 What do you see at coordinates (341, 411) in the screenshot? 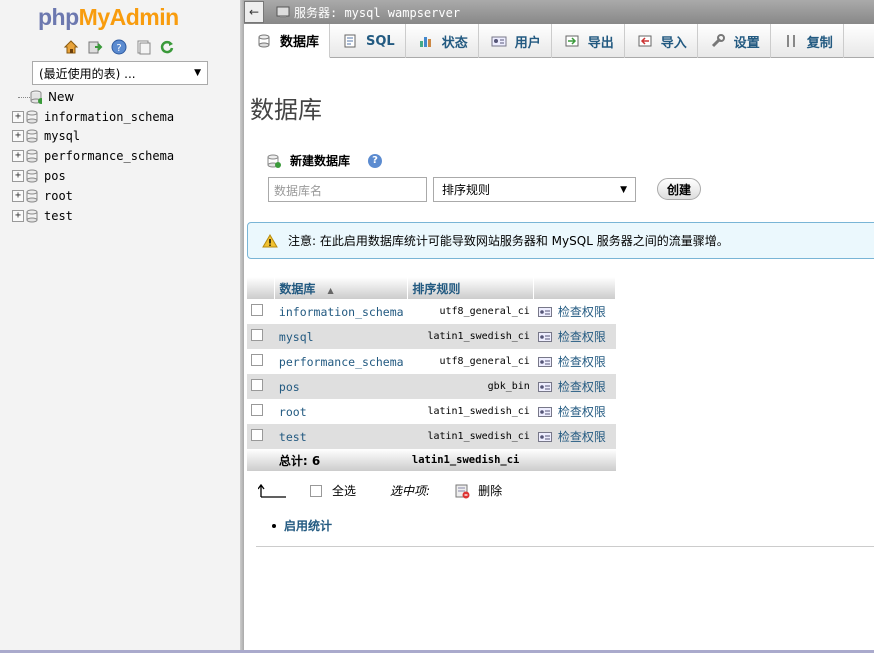
I see `db-name-link: root` at bounding box center [341, 411].